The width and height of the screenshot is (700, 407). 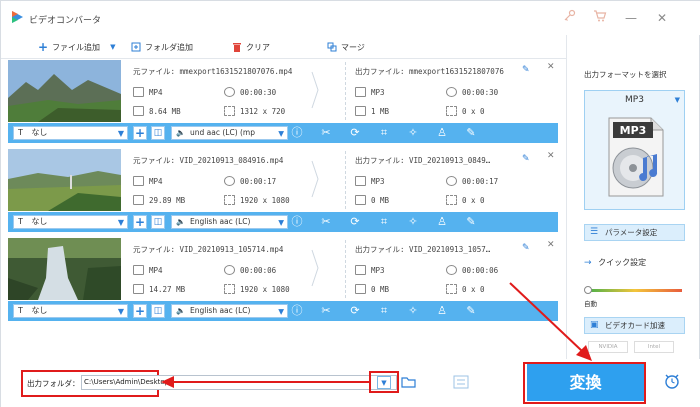 What do you see at coordinates (162, 47) in the screenshot?
I see `add-folder-button: フォルダ追加` at bounding box center [162, 47].